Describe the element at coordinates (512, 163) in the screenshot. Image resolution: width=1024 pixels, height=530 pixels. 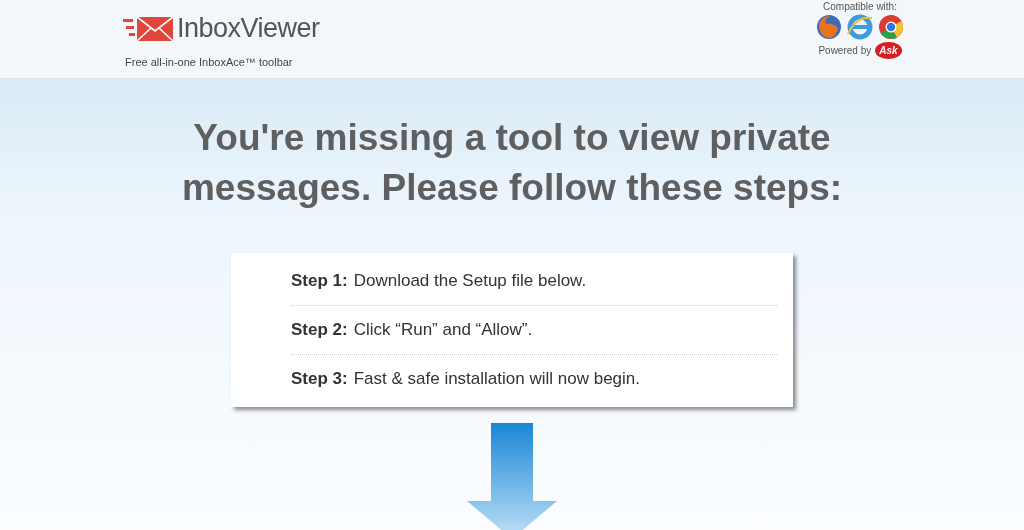
I see `headline: You're missing a tool to view private messages. Please follow these steps:` at that location.